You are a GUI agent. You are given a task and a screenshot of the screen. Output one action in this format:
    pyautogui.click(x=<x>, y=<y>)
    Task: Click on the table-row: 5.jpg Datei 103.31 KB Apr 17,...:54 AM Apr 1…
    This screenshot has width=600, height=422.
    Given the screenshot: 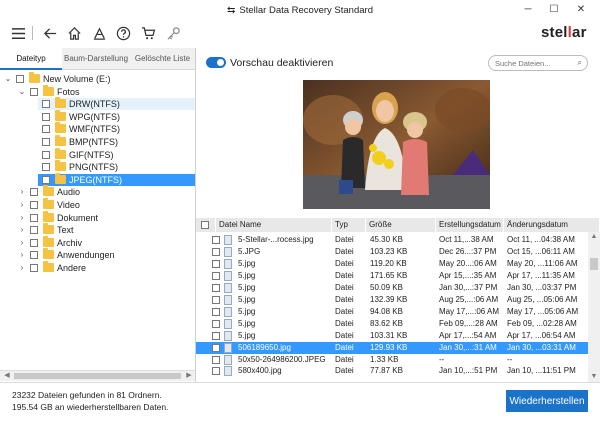 What is the action you would take?
    pyautogui.click(x=392, y=336)
    